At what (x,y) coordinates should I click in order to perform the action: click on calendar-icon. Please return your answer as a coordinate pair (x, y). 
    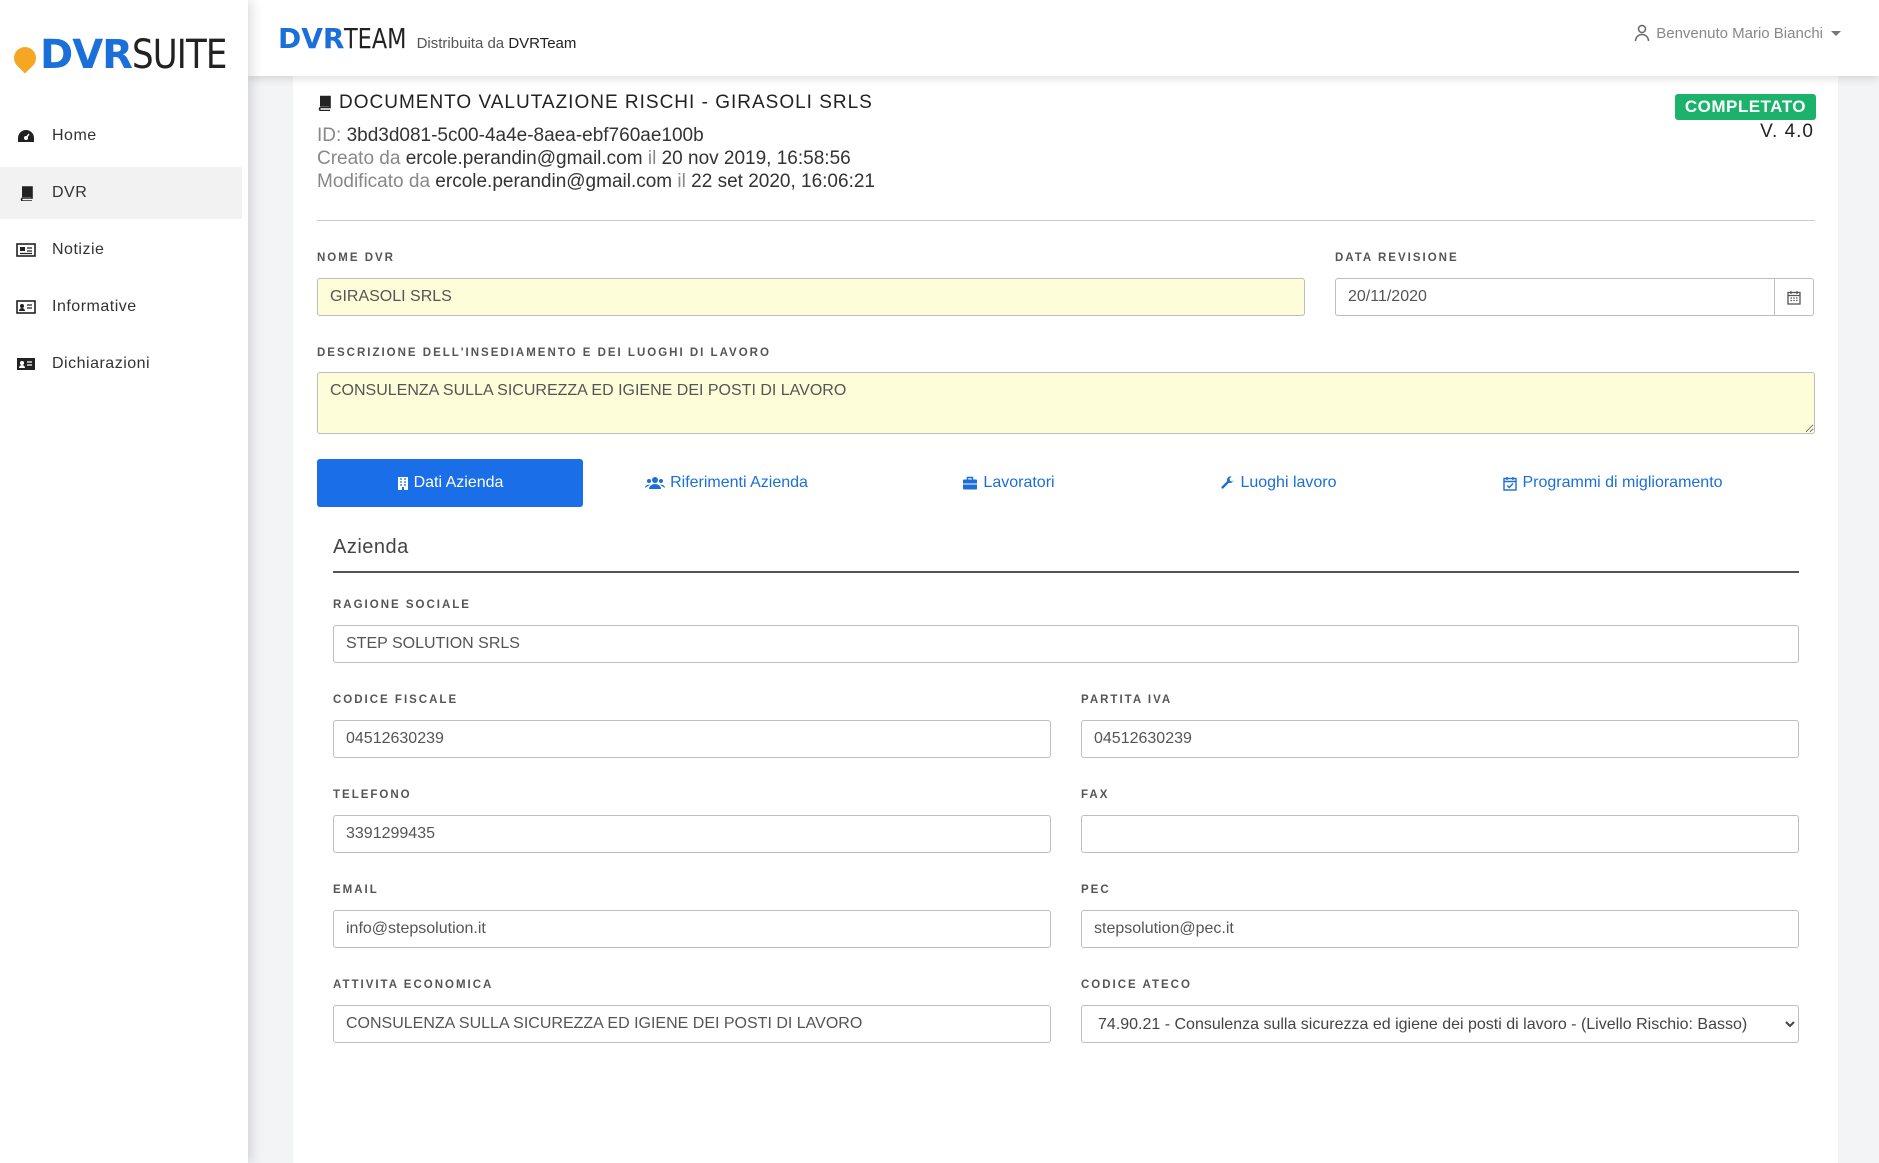
    Looking at the image, I should click on (1794, 297).